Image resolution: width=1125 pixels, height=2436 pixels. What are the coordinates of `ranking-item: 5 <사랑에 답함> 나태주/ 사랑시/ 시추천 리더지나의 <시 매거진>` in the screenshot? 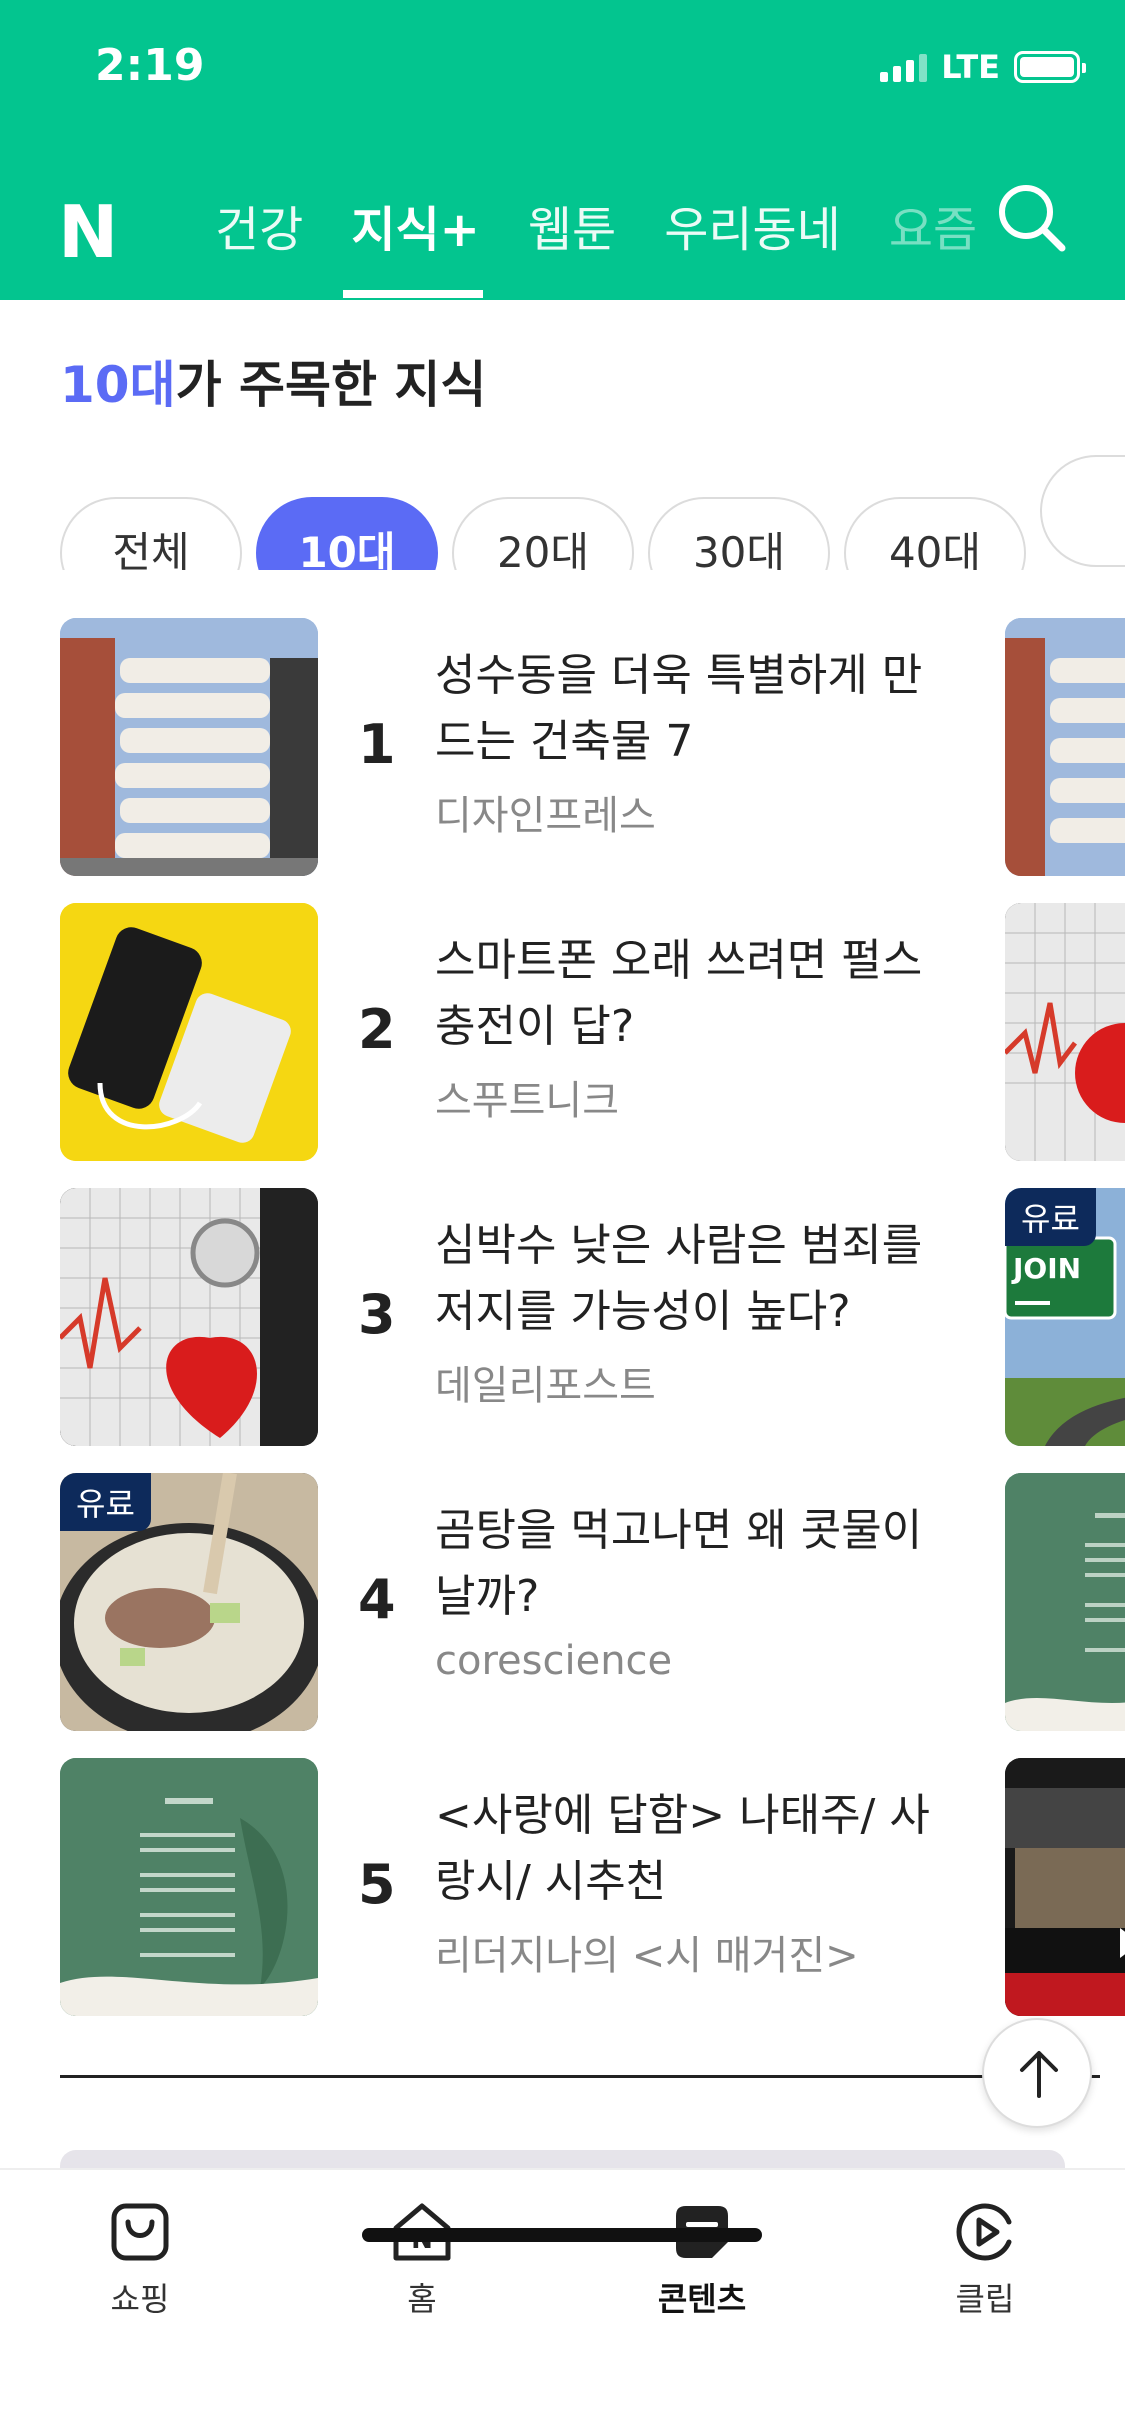 It's located at (562, 1887).